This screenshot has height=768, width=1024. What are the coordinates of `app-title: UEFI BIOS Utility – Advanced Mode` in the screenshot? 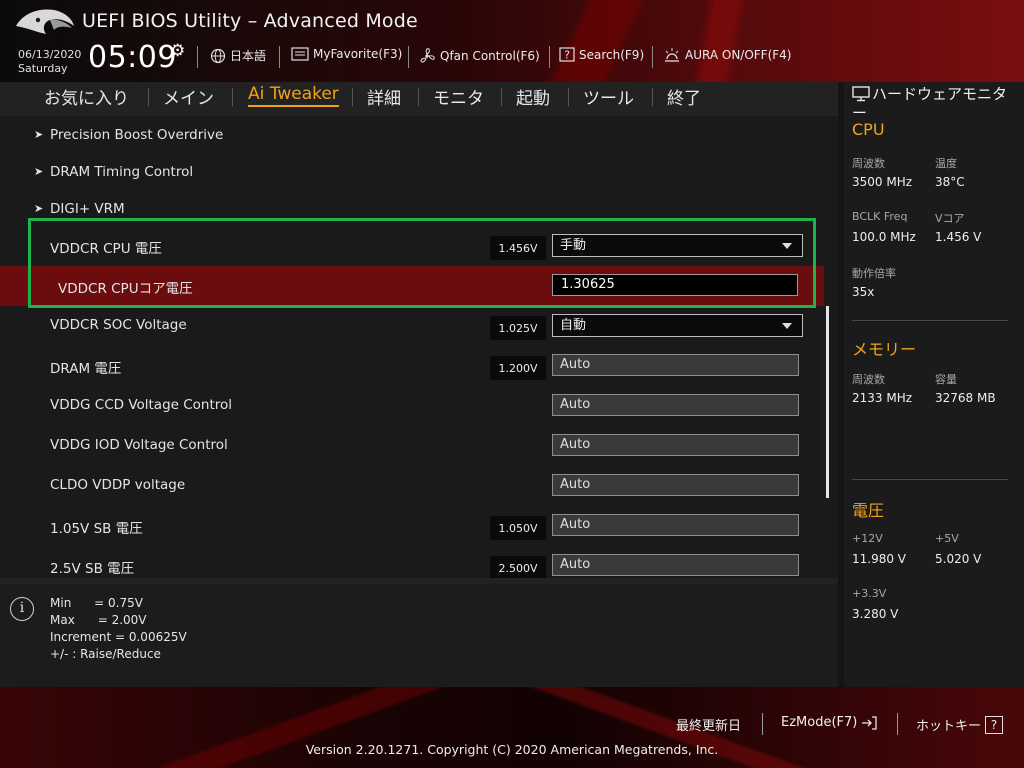 It's located at (250, 21).